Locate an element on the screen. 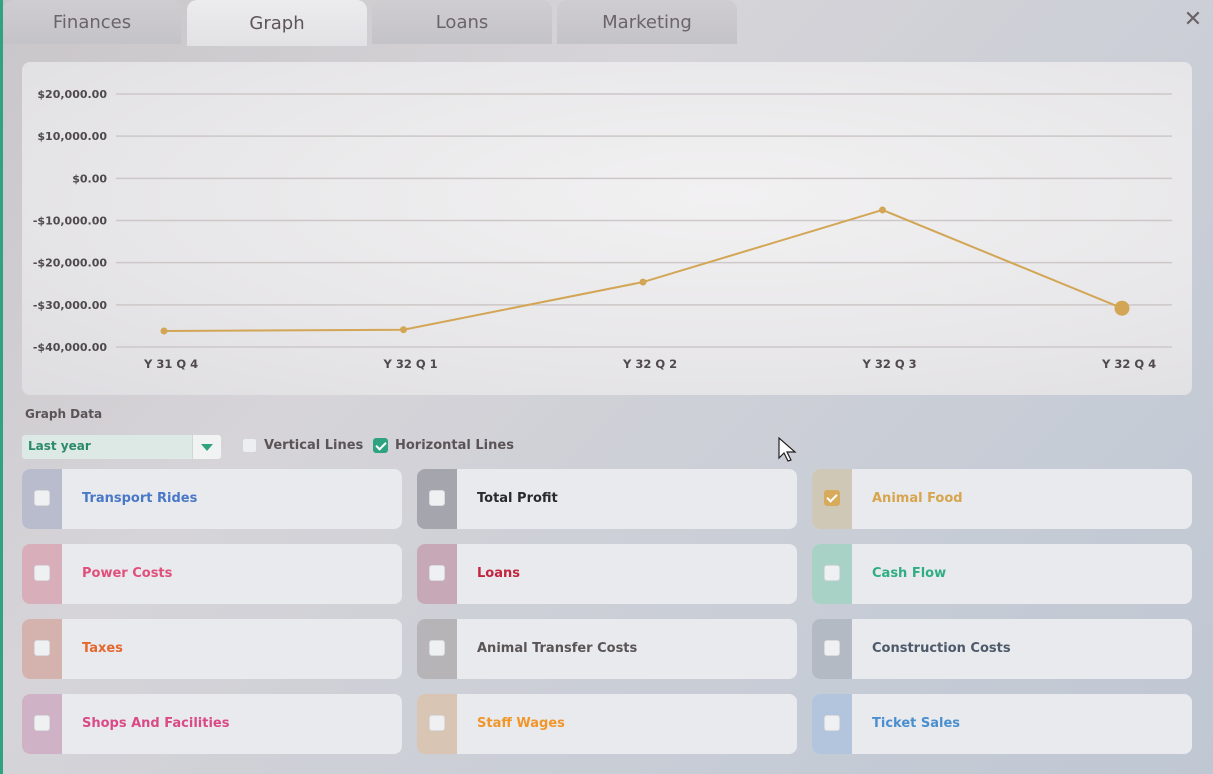  series-label: Ticket Sales is located at coordinates (916, 723).